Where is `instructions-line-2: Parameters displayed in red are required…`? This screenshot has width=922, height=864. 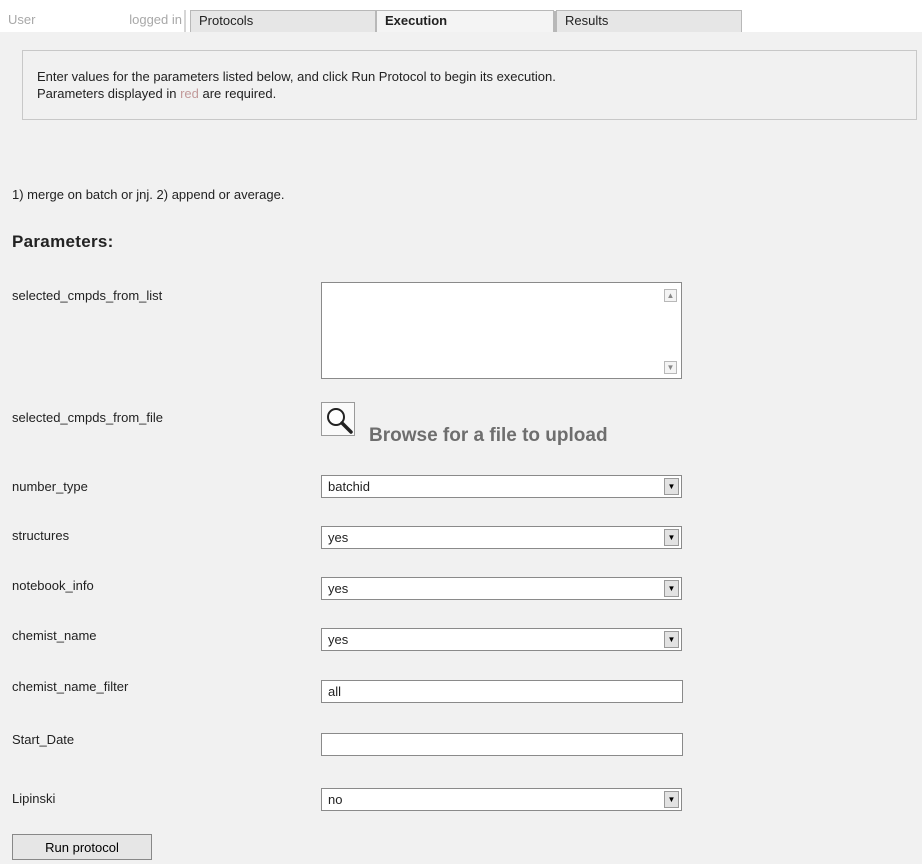 instructions-line-2: Parameters displayed in red are required… is located at coordinates (476, 93).